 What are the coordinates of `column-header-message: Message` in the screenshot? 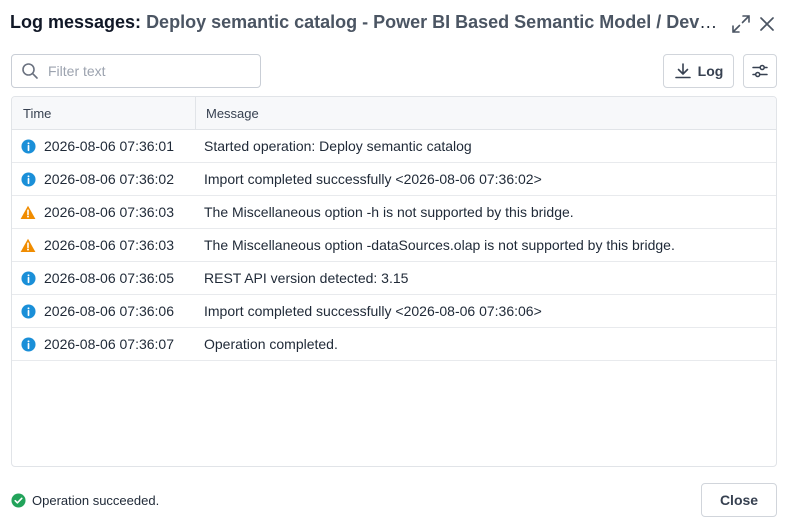 It's located at (486, 113).